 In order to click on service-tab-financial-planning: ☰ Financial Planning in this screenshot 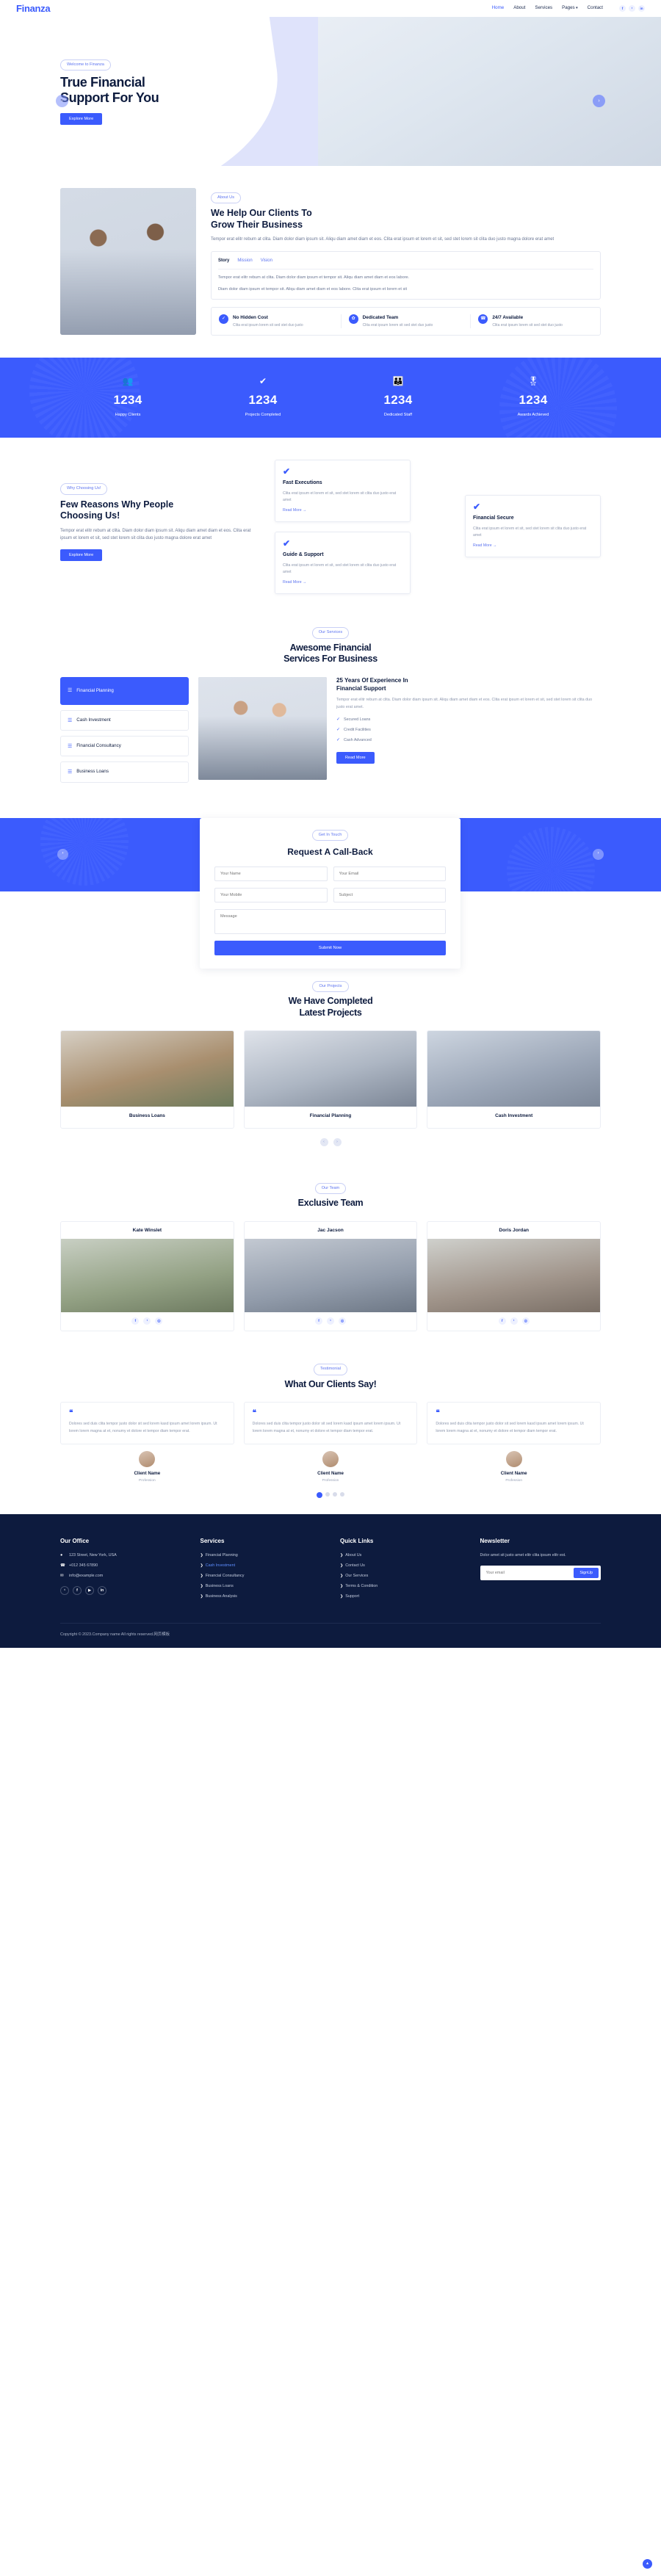, I will do `click(124, 691)`.